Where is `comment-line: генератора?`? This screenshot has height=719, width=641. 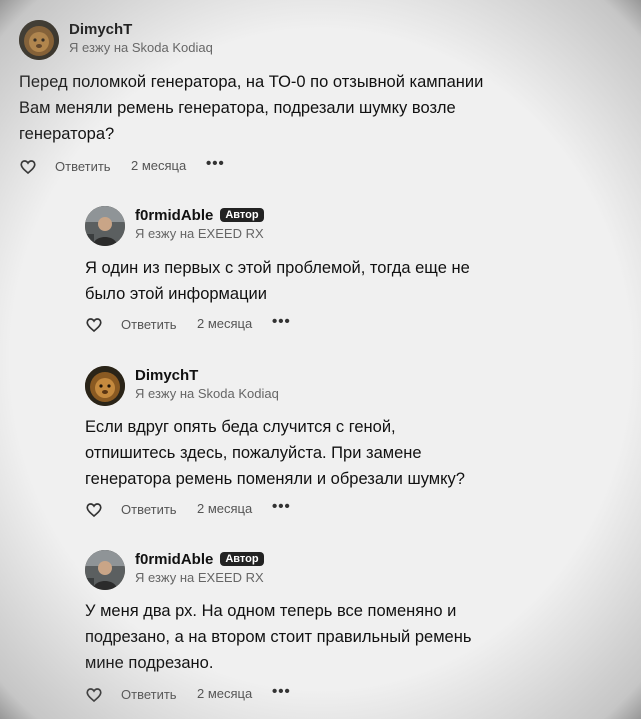 comment-line: генератора? is located at coordinates (67, 134).